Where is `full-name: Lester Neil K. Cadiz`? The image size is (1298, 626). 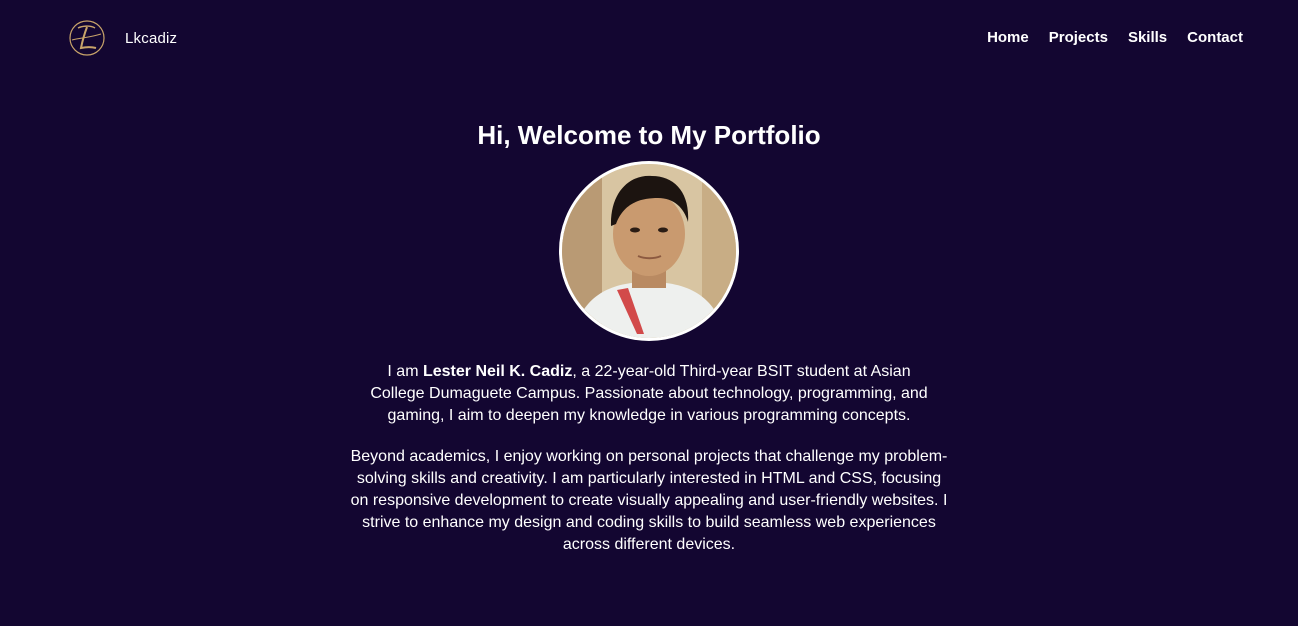
full-name: Lester Neil K. Cadiz is located at coordinates (497, 371).